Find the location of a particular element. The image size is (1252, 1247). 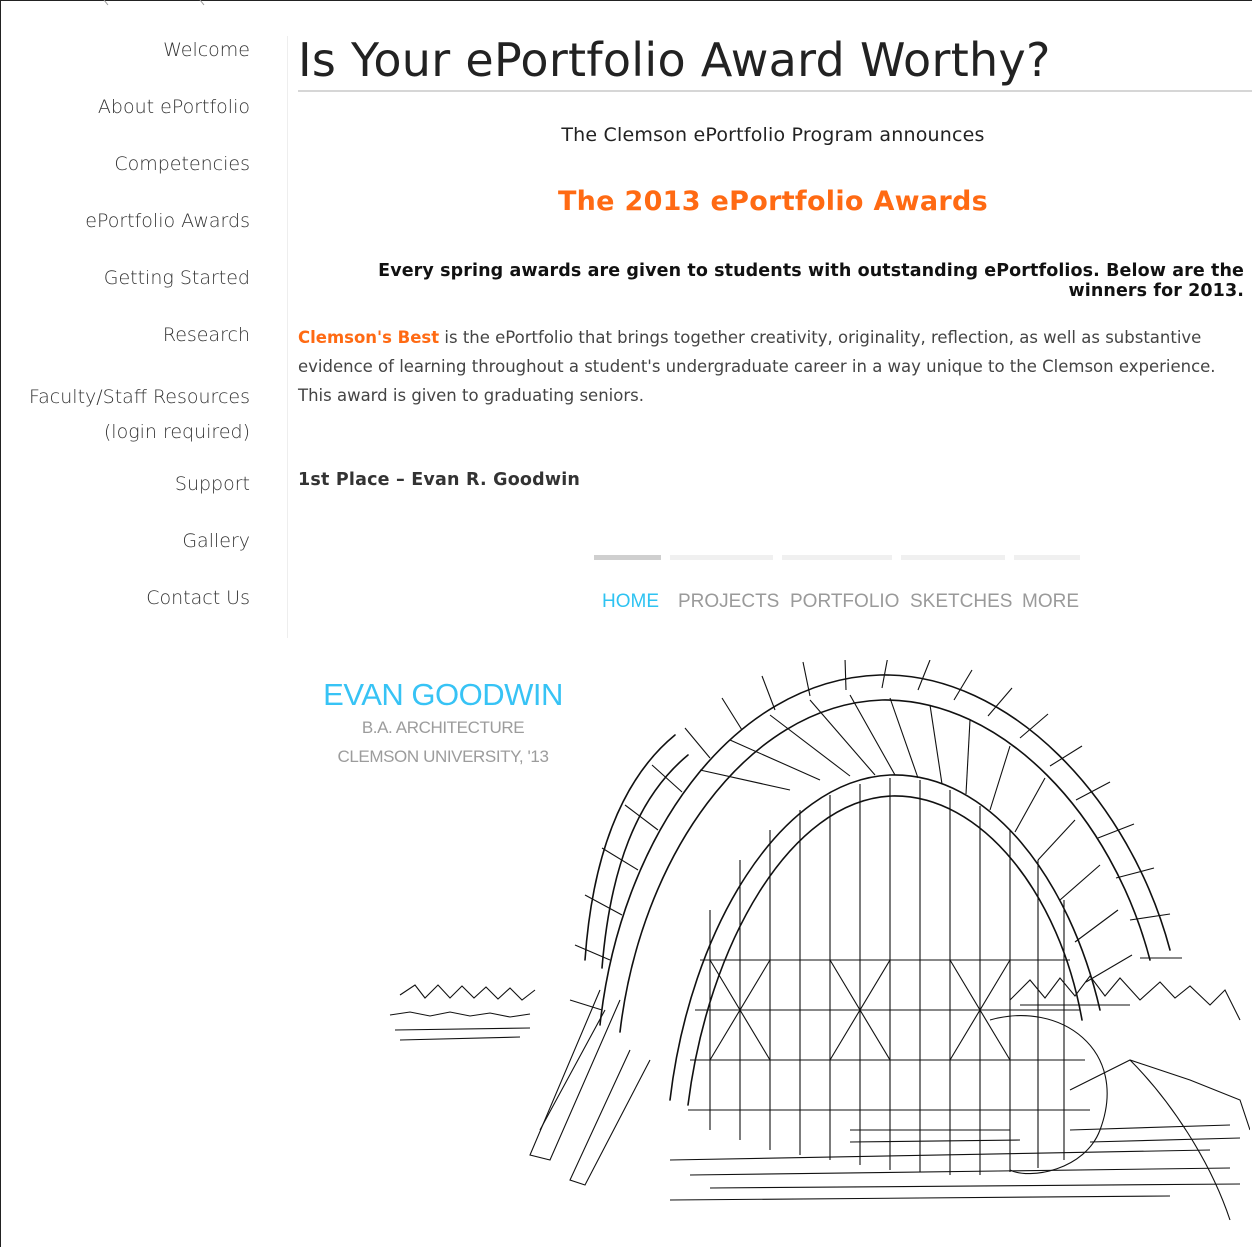

preview-nav-sketches: SKETCHES is located at coordinates (956, 584).